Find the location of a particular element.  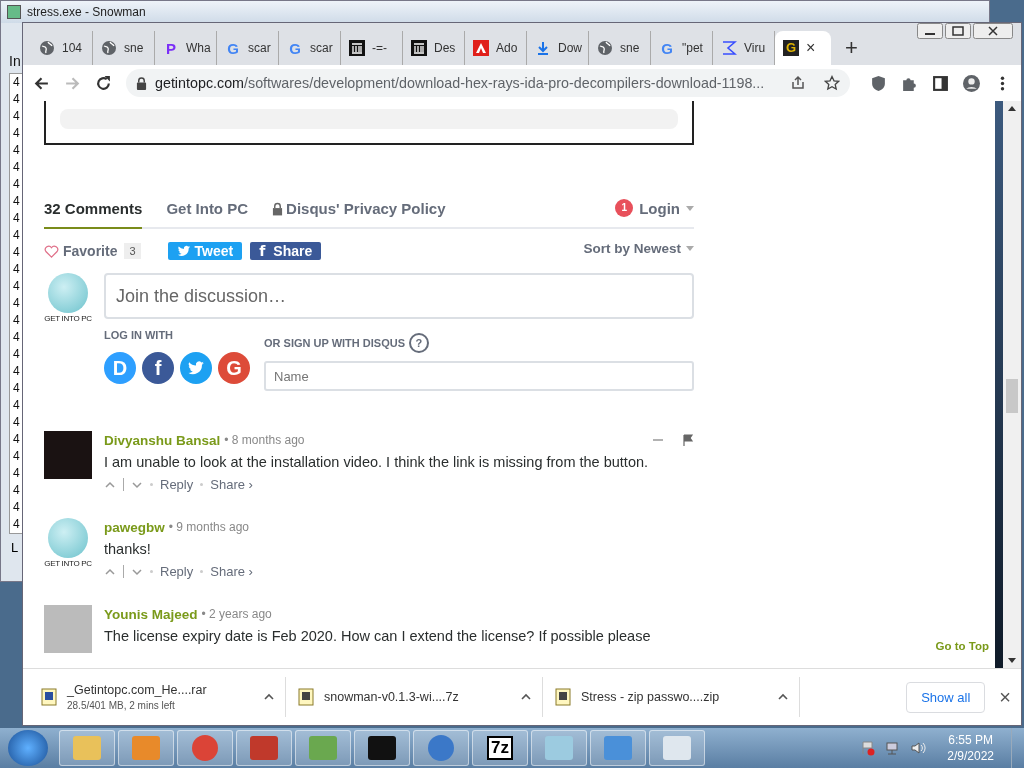

archive-icon: 7z is located at coordinates (500, 748).